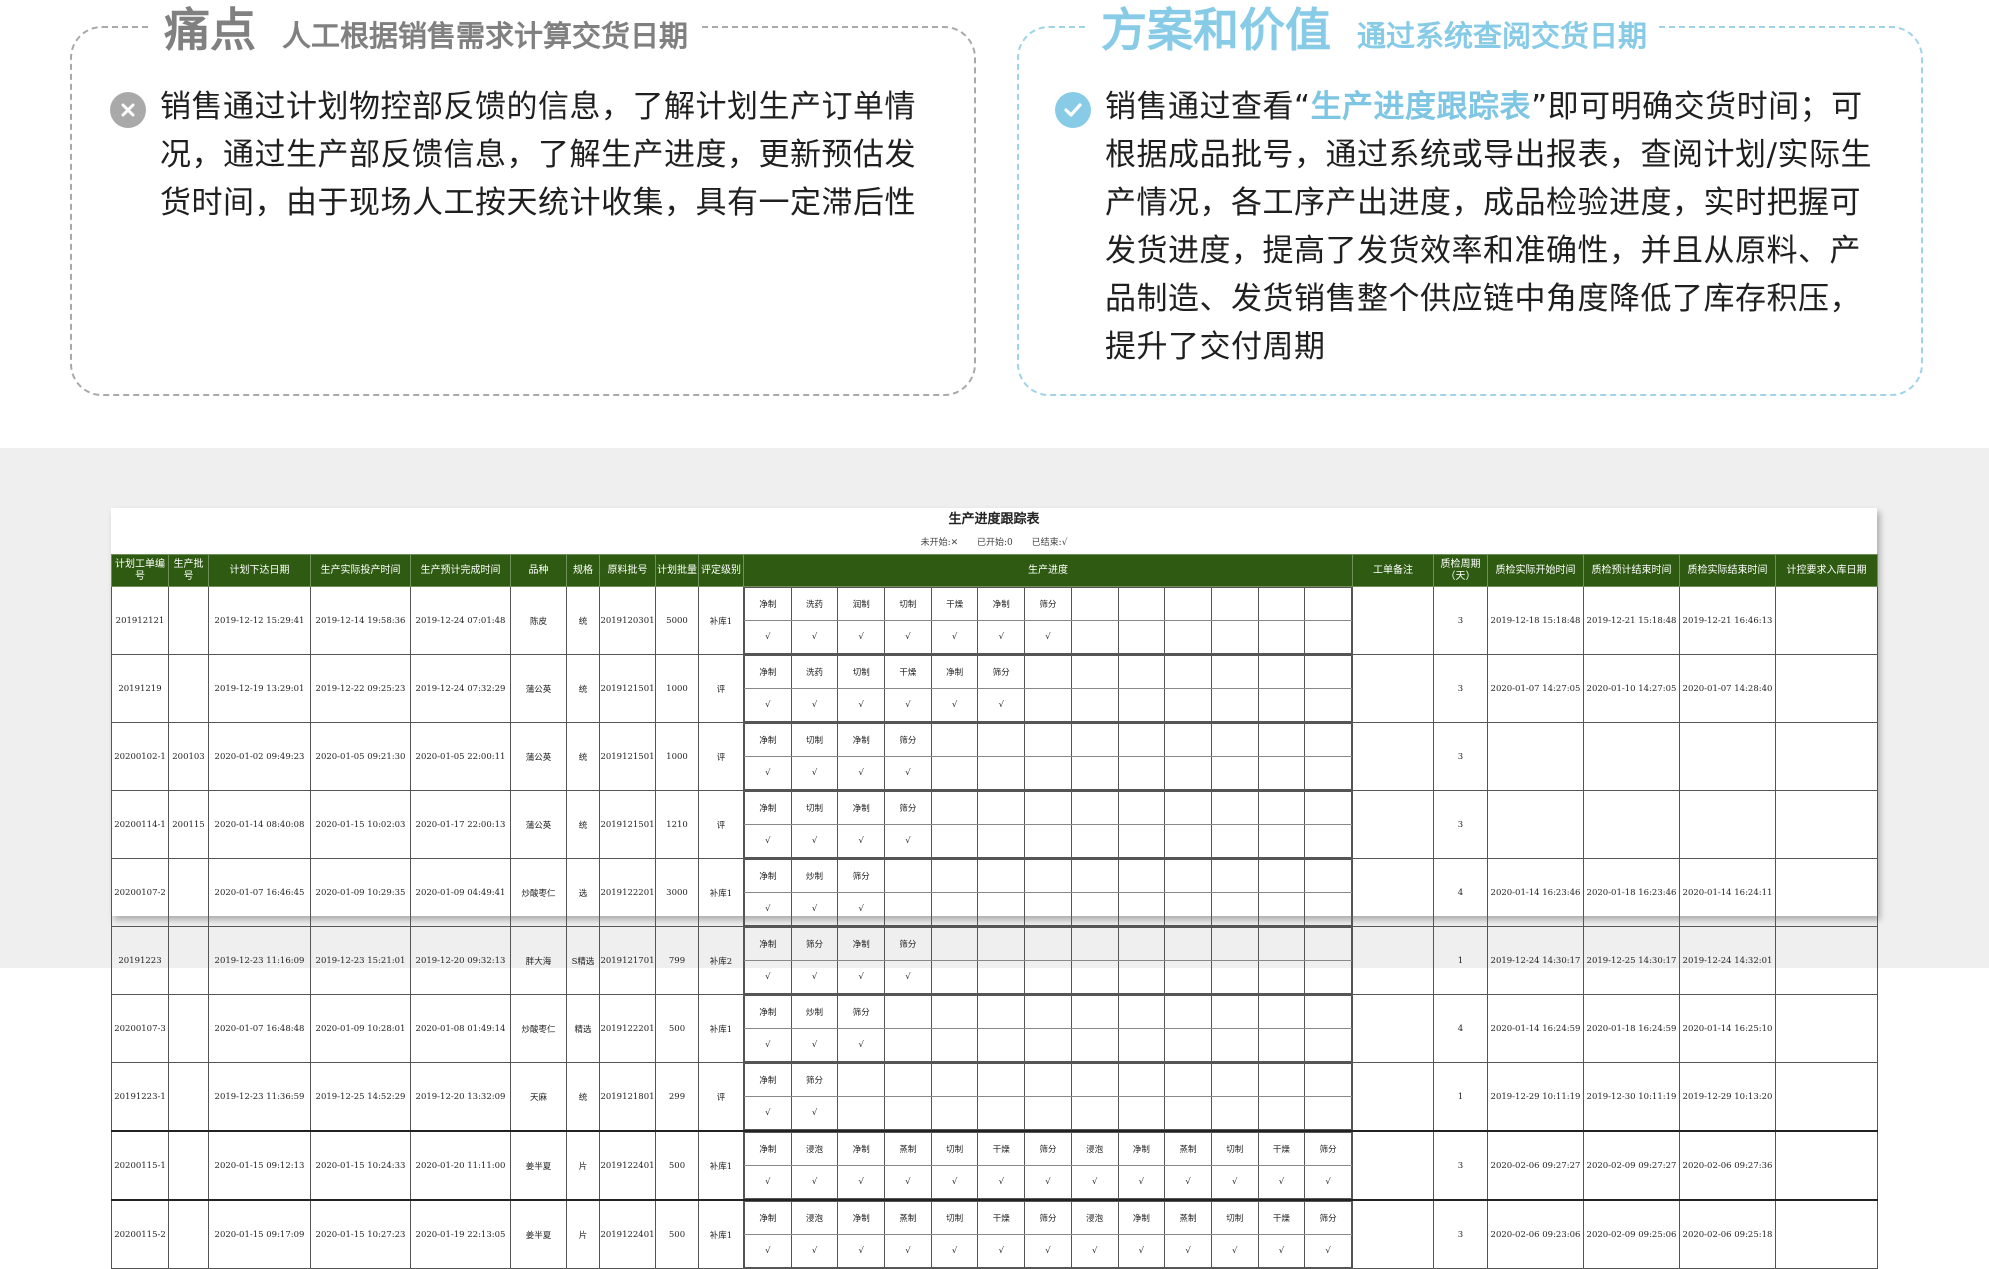  I want to click on cell-raw: 2019122201, so click(627, 892).